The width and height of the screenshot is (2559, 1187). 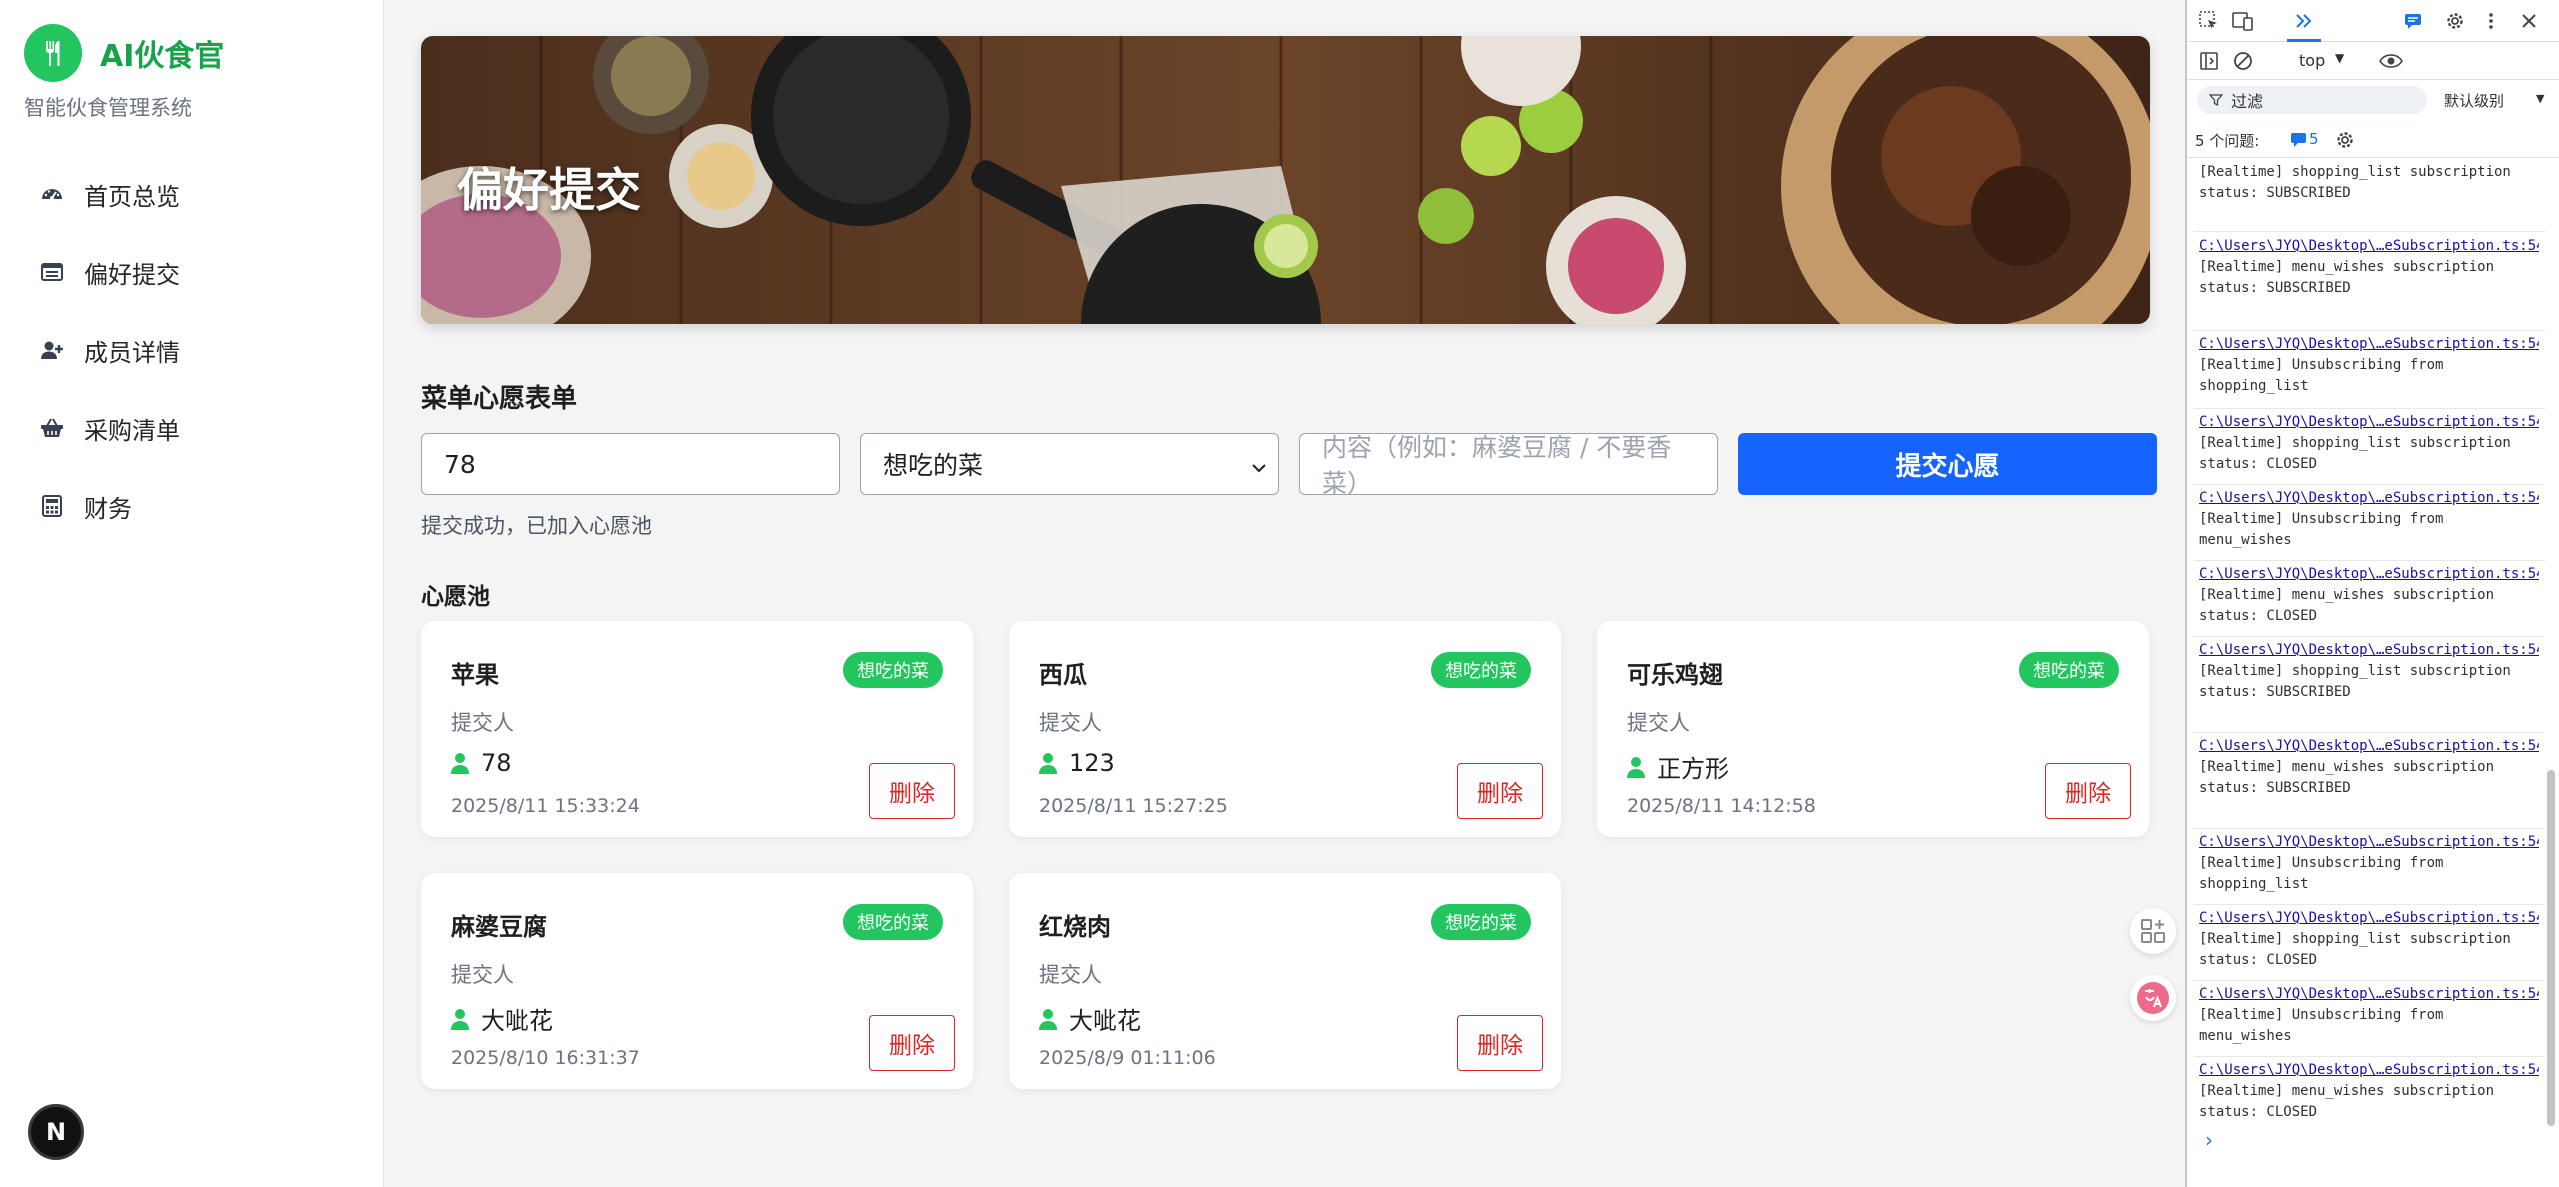 What do you see at coordinates (2153, 931) in the screenshot?
I see `extension-grid-button` at bounding box center [2153, 931].